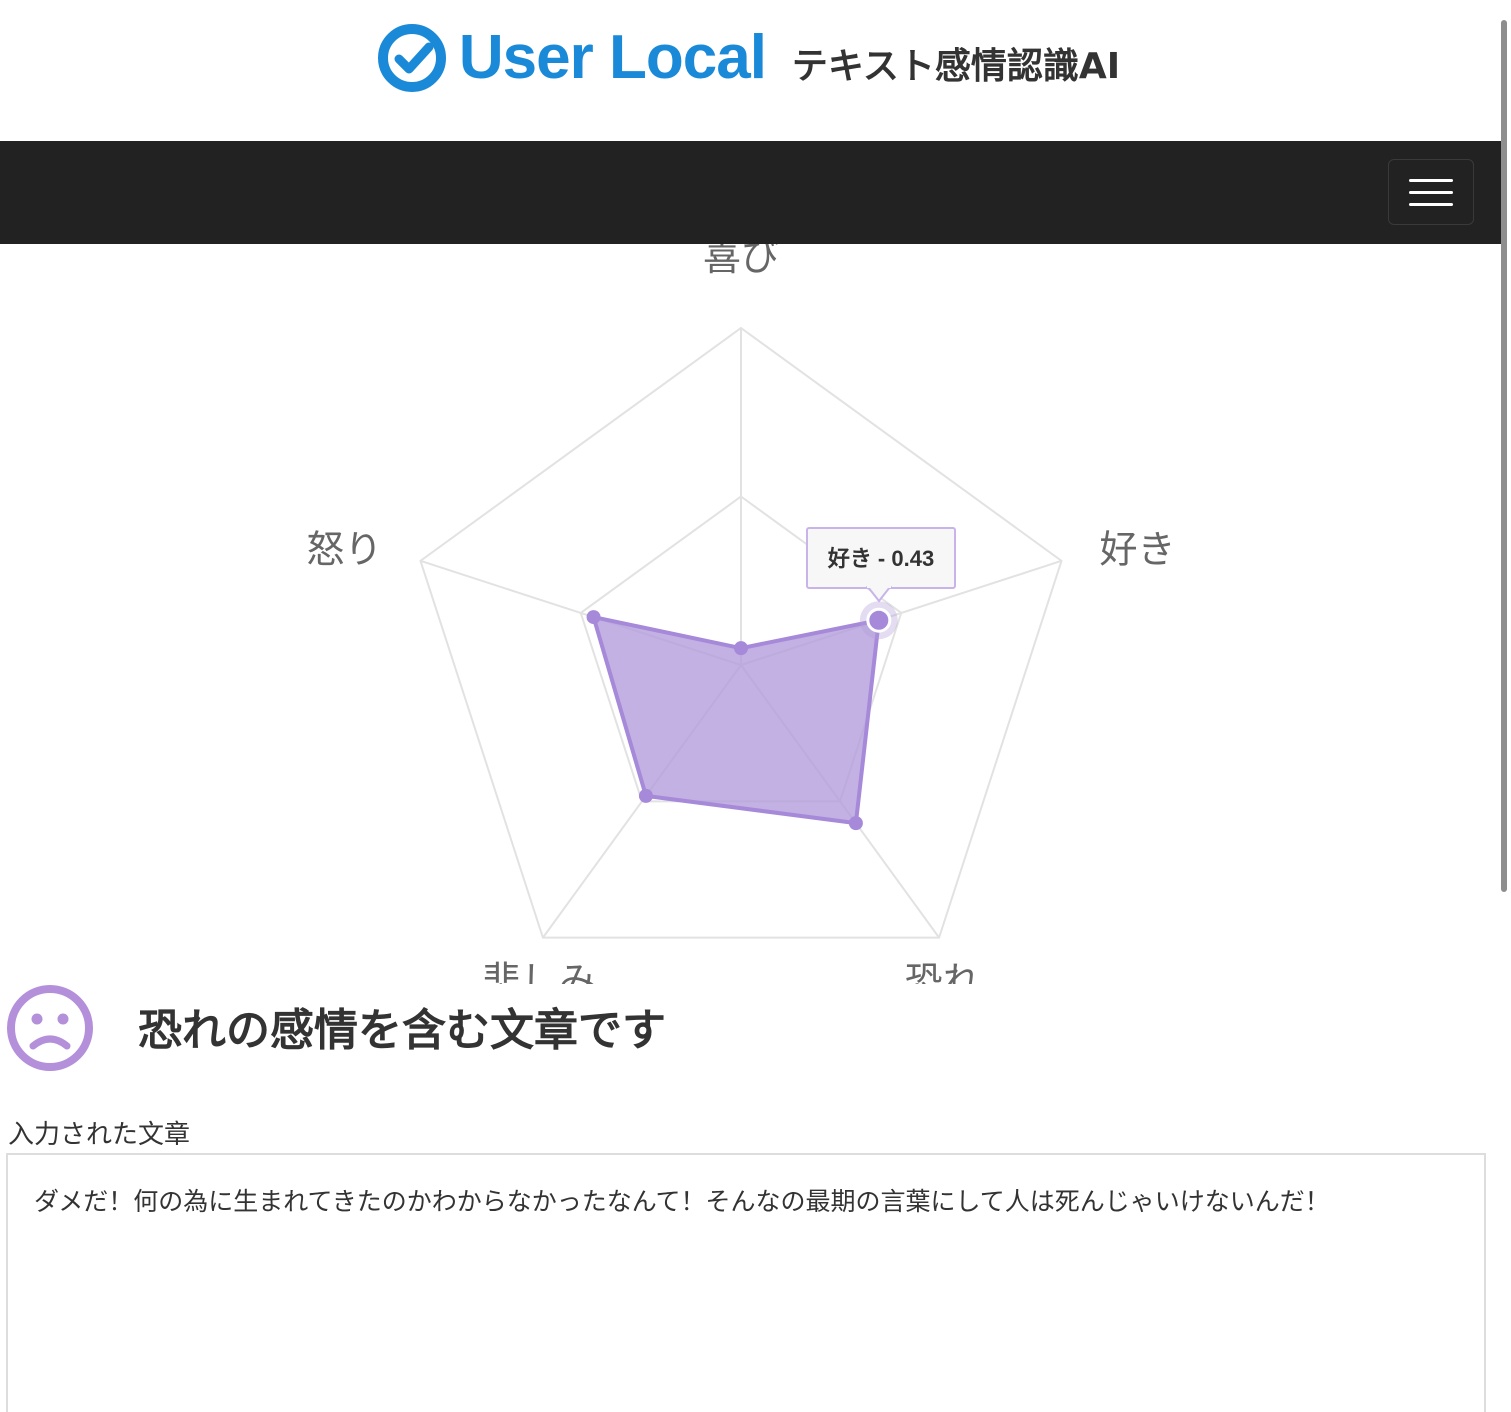  What do you see at coordinates (99, 1135) in the screenshot?
I see `input-label: 入力された文章` at bounding box center [99, 1135].